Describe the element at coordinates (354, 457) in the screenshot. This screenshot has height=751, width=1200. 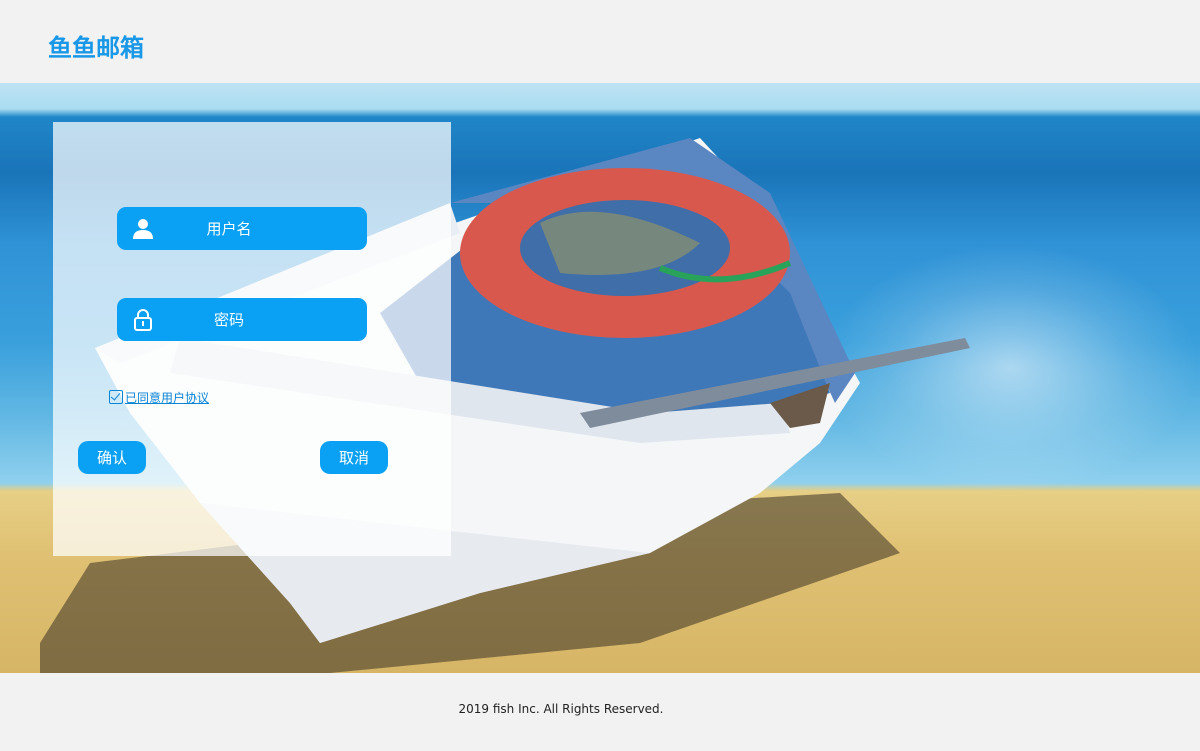
I see `cancel-button: 取消` at that location.